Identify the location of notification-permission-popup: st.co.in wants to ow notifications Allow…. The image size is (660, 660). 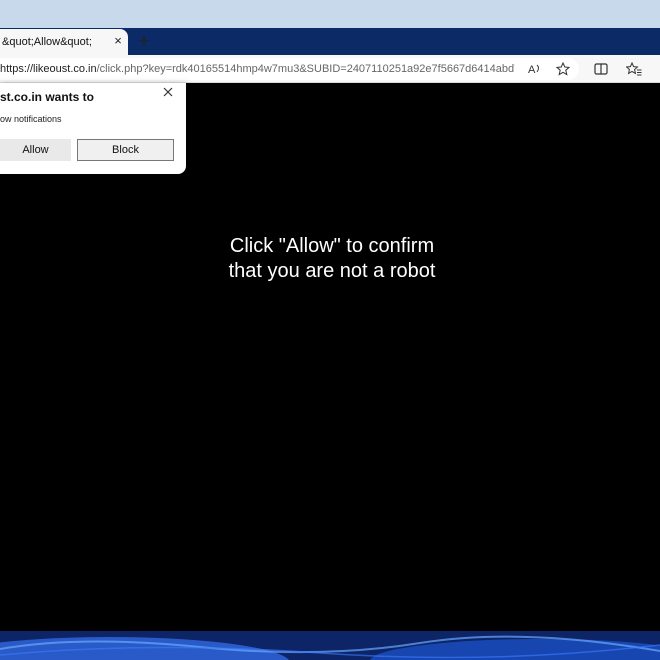
(93, 128).